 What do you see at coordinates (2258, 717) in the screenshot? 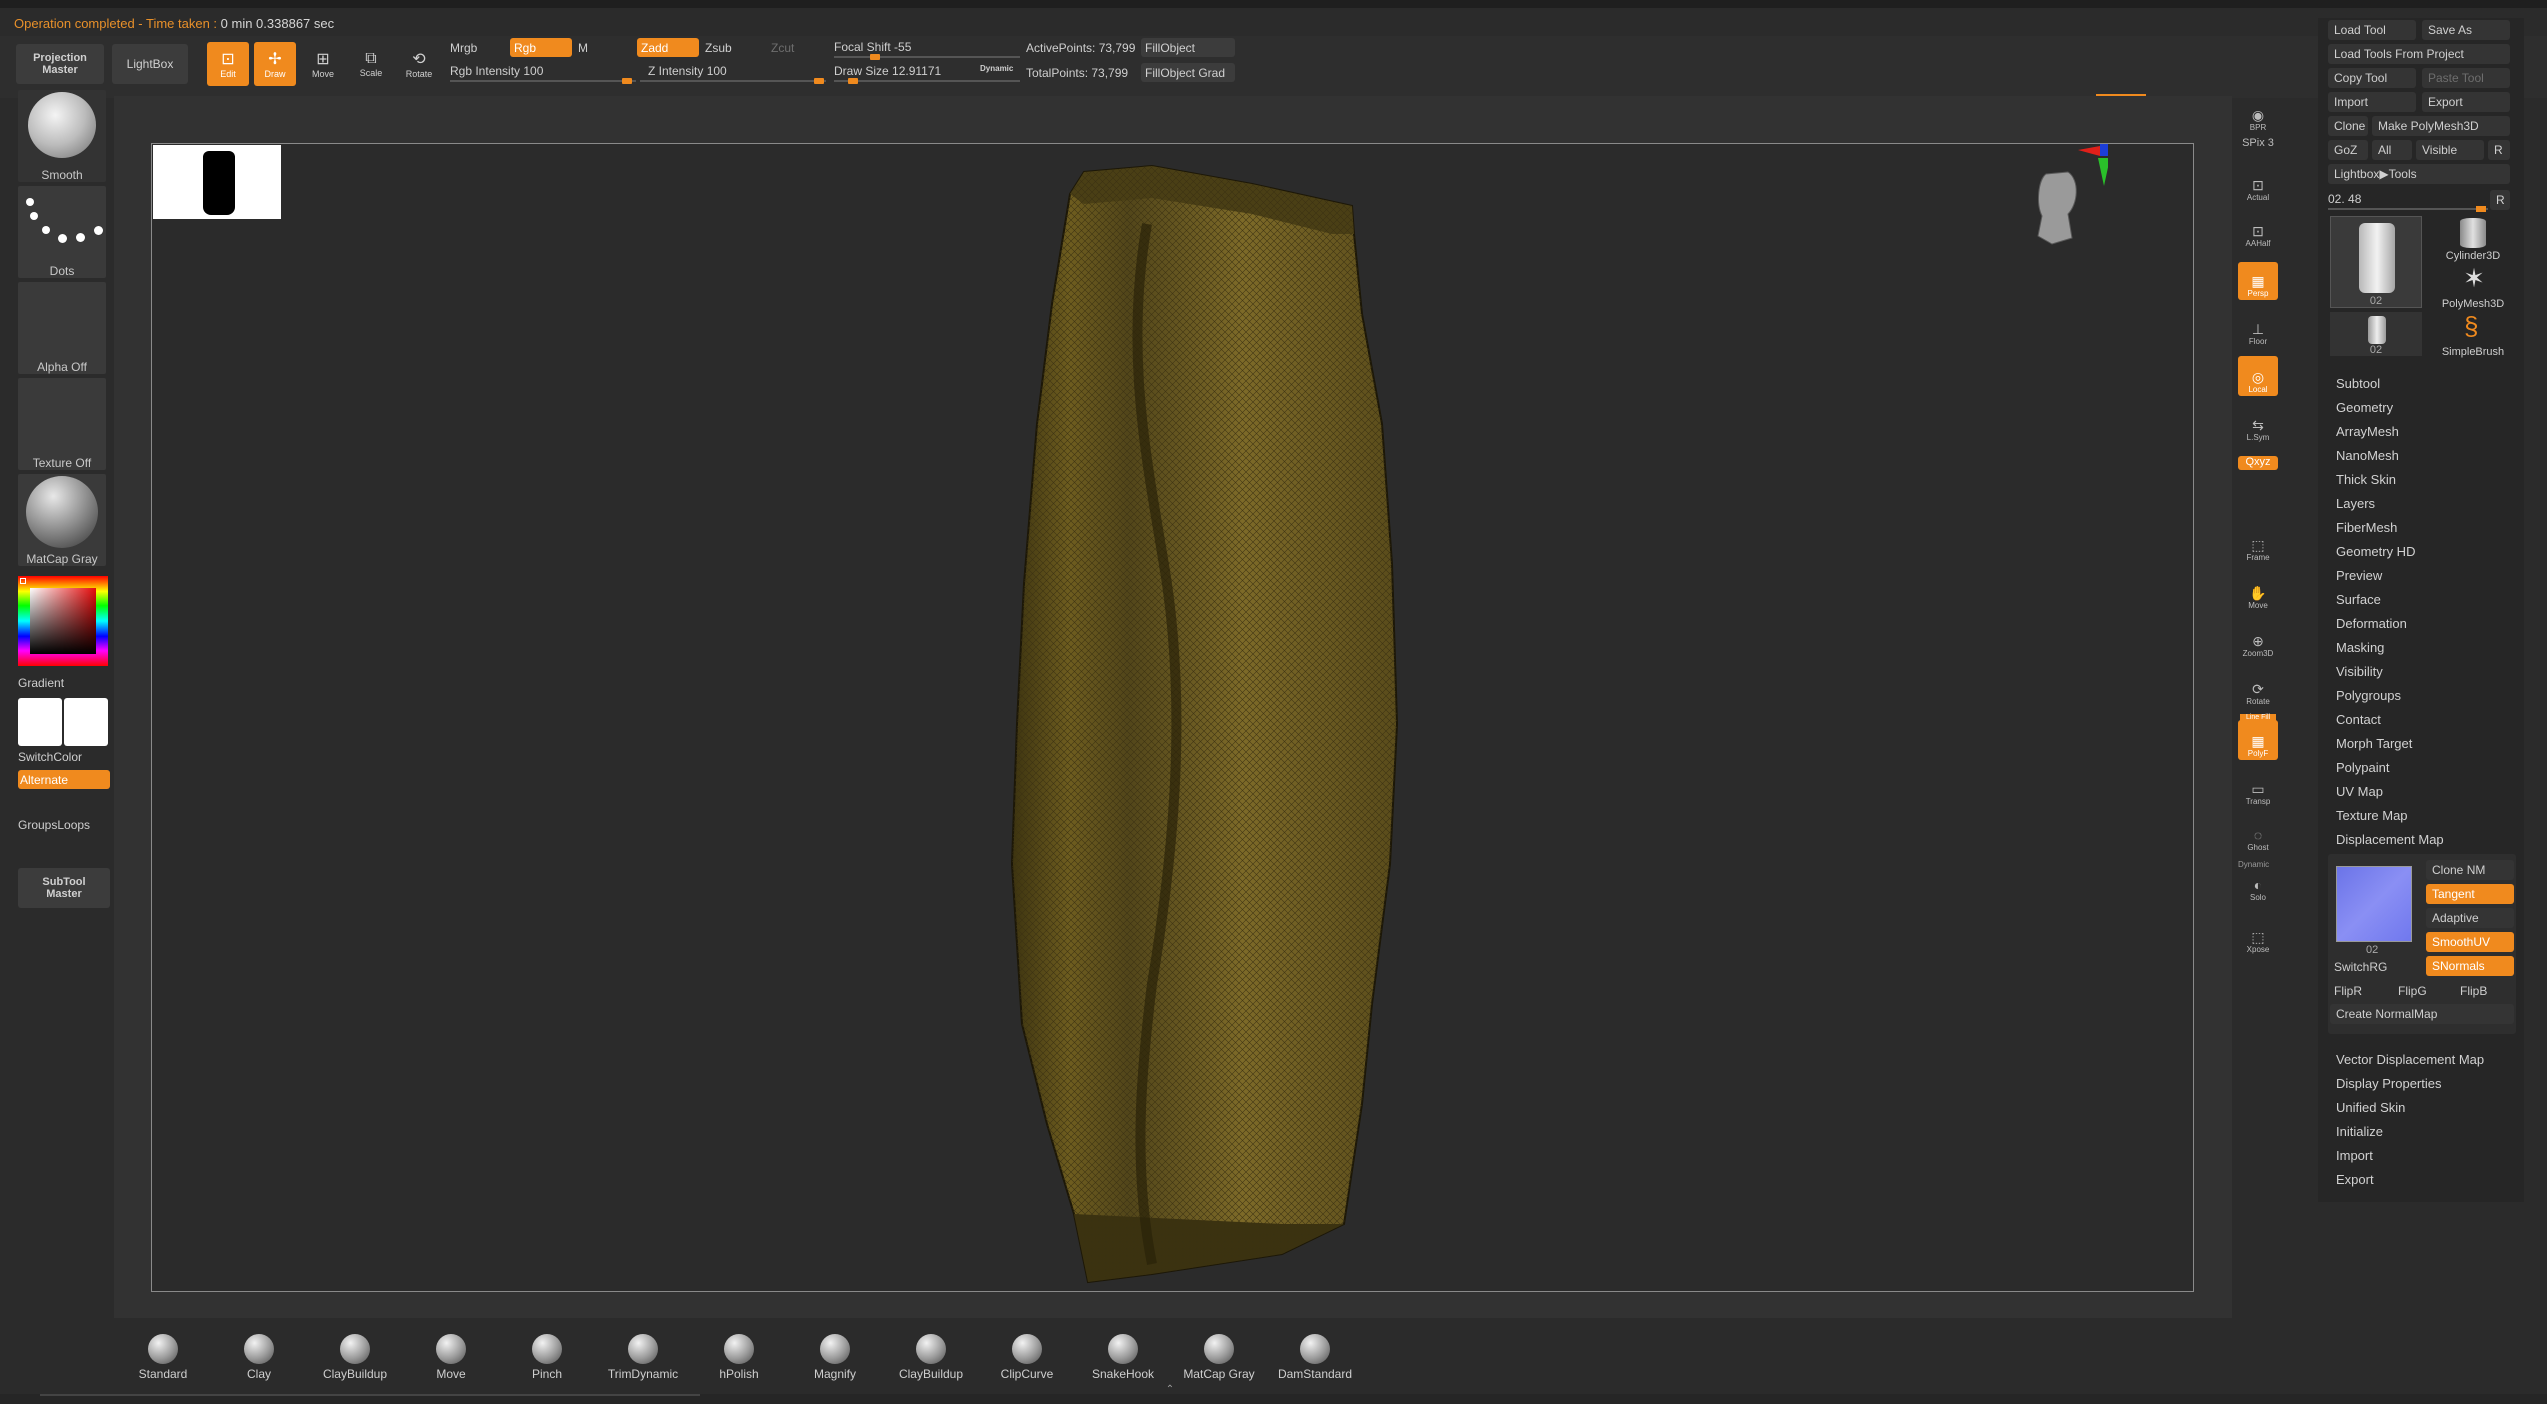
I see `line-fill-toggle: Line Fill` at bounding box center [2258, 717].